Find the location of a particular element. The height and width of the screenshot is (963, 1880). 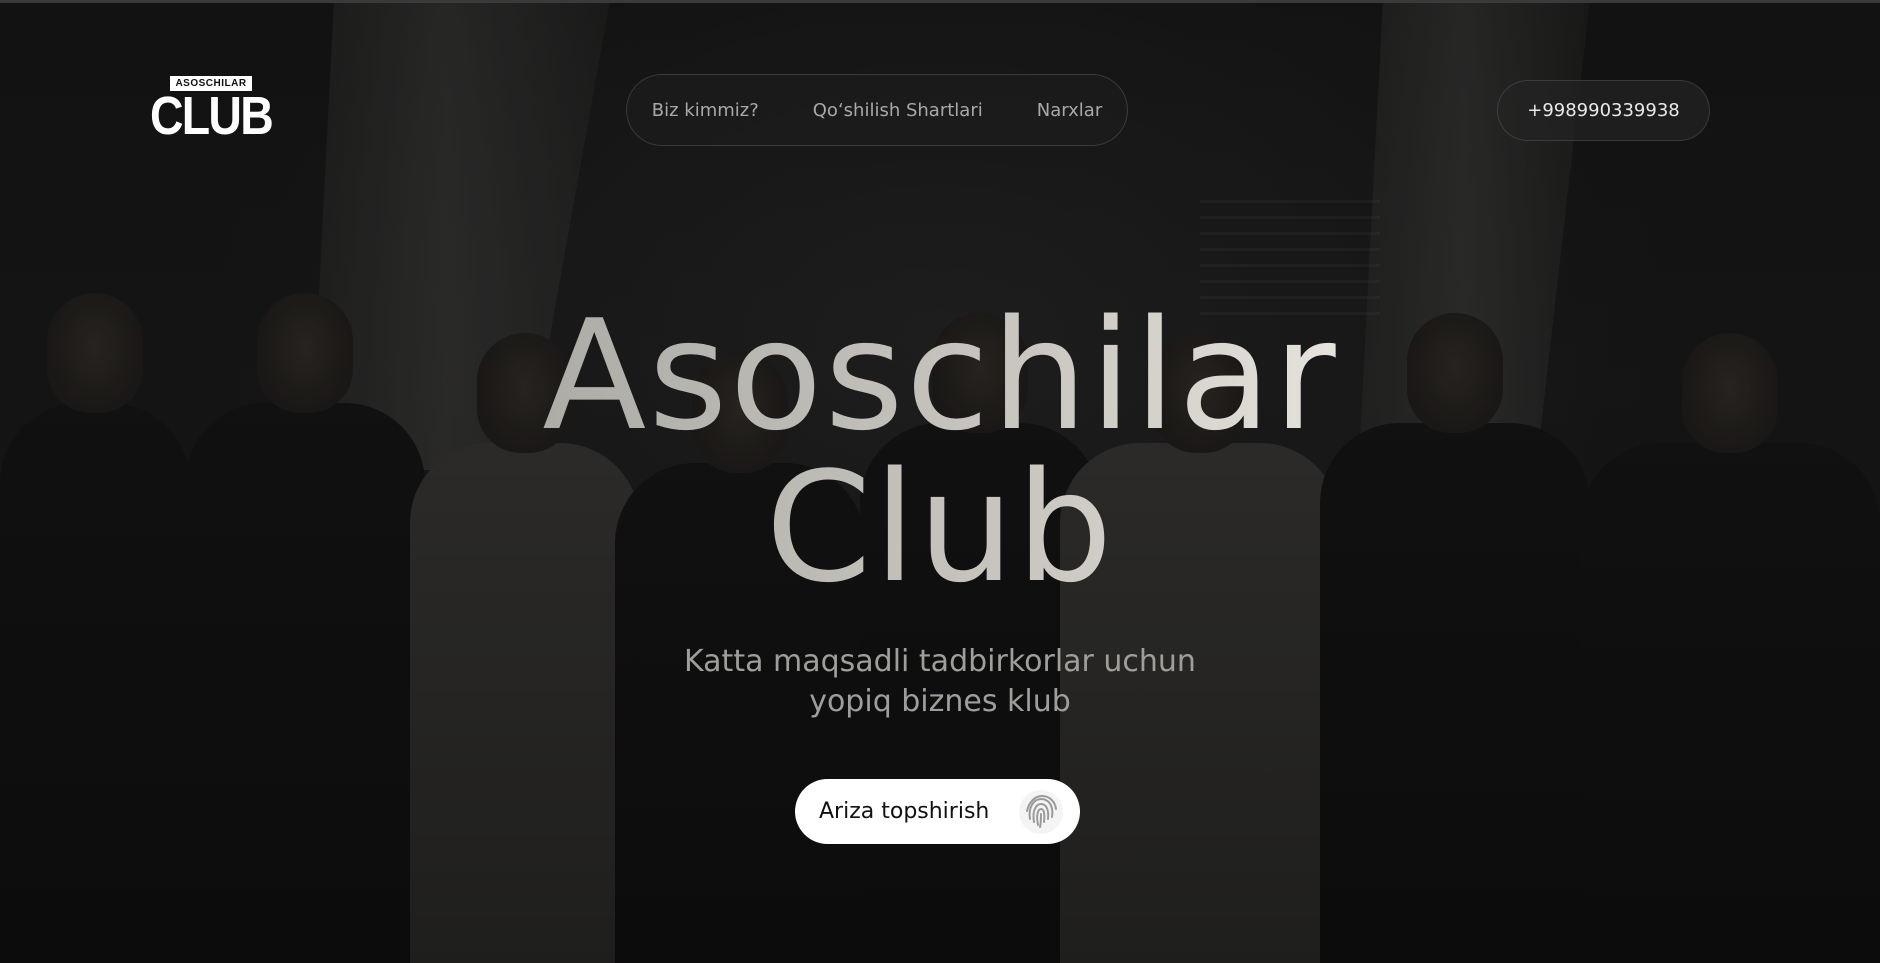

logo-big-text: CLUB is located at coordinates (211, 116).